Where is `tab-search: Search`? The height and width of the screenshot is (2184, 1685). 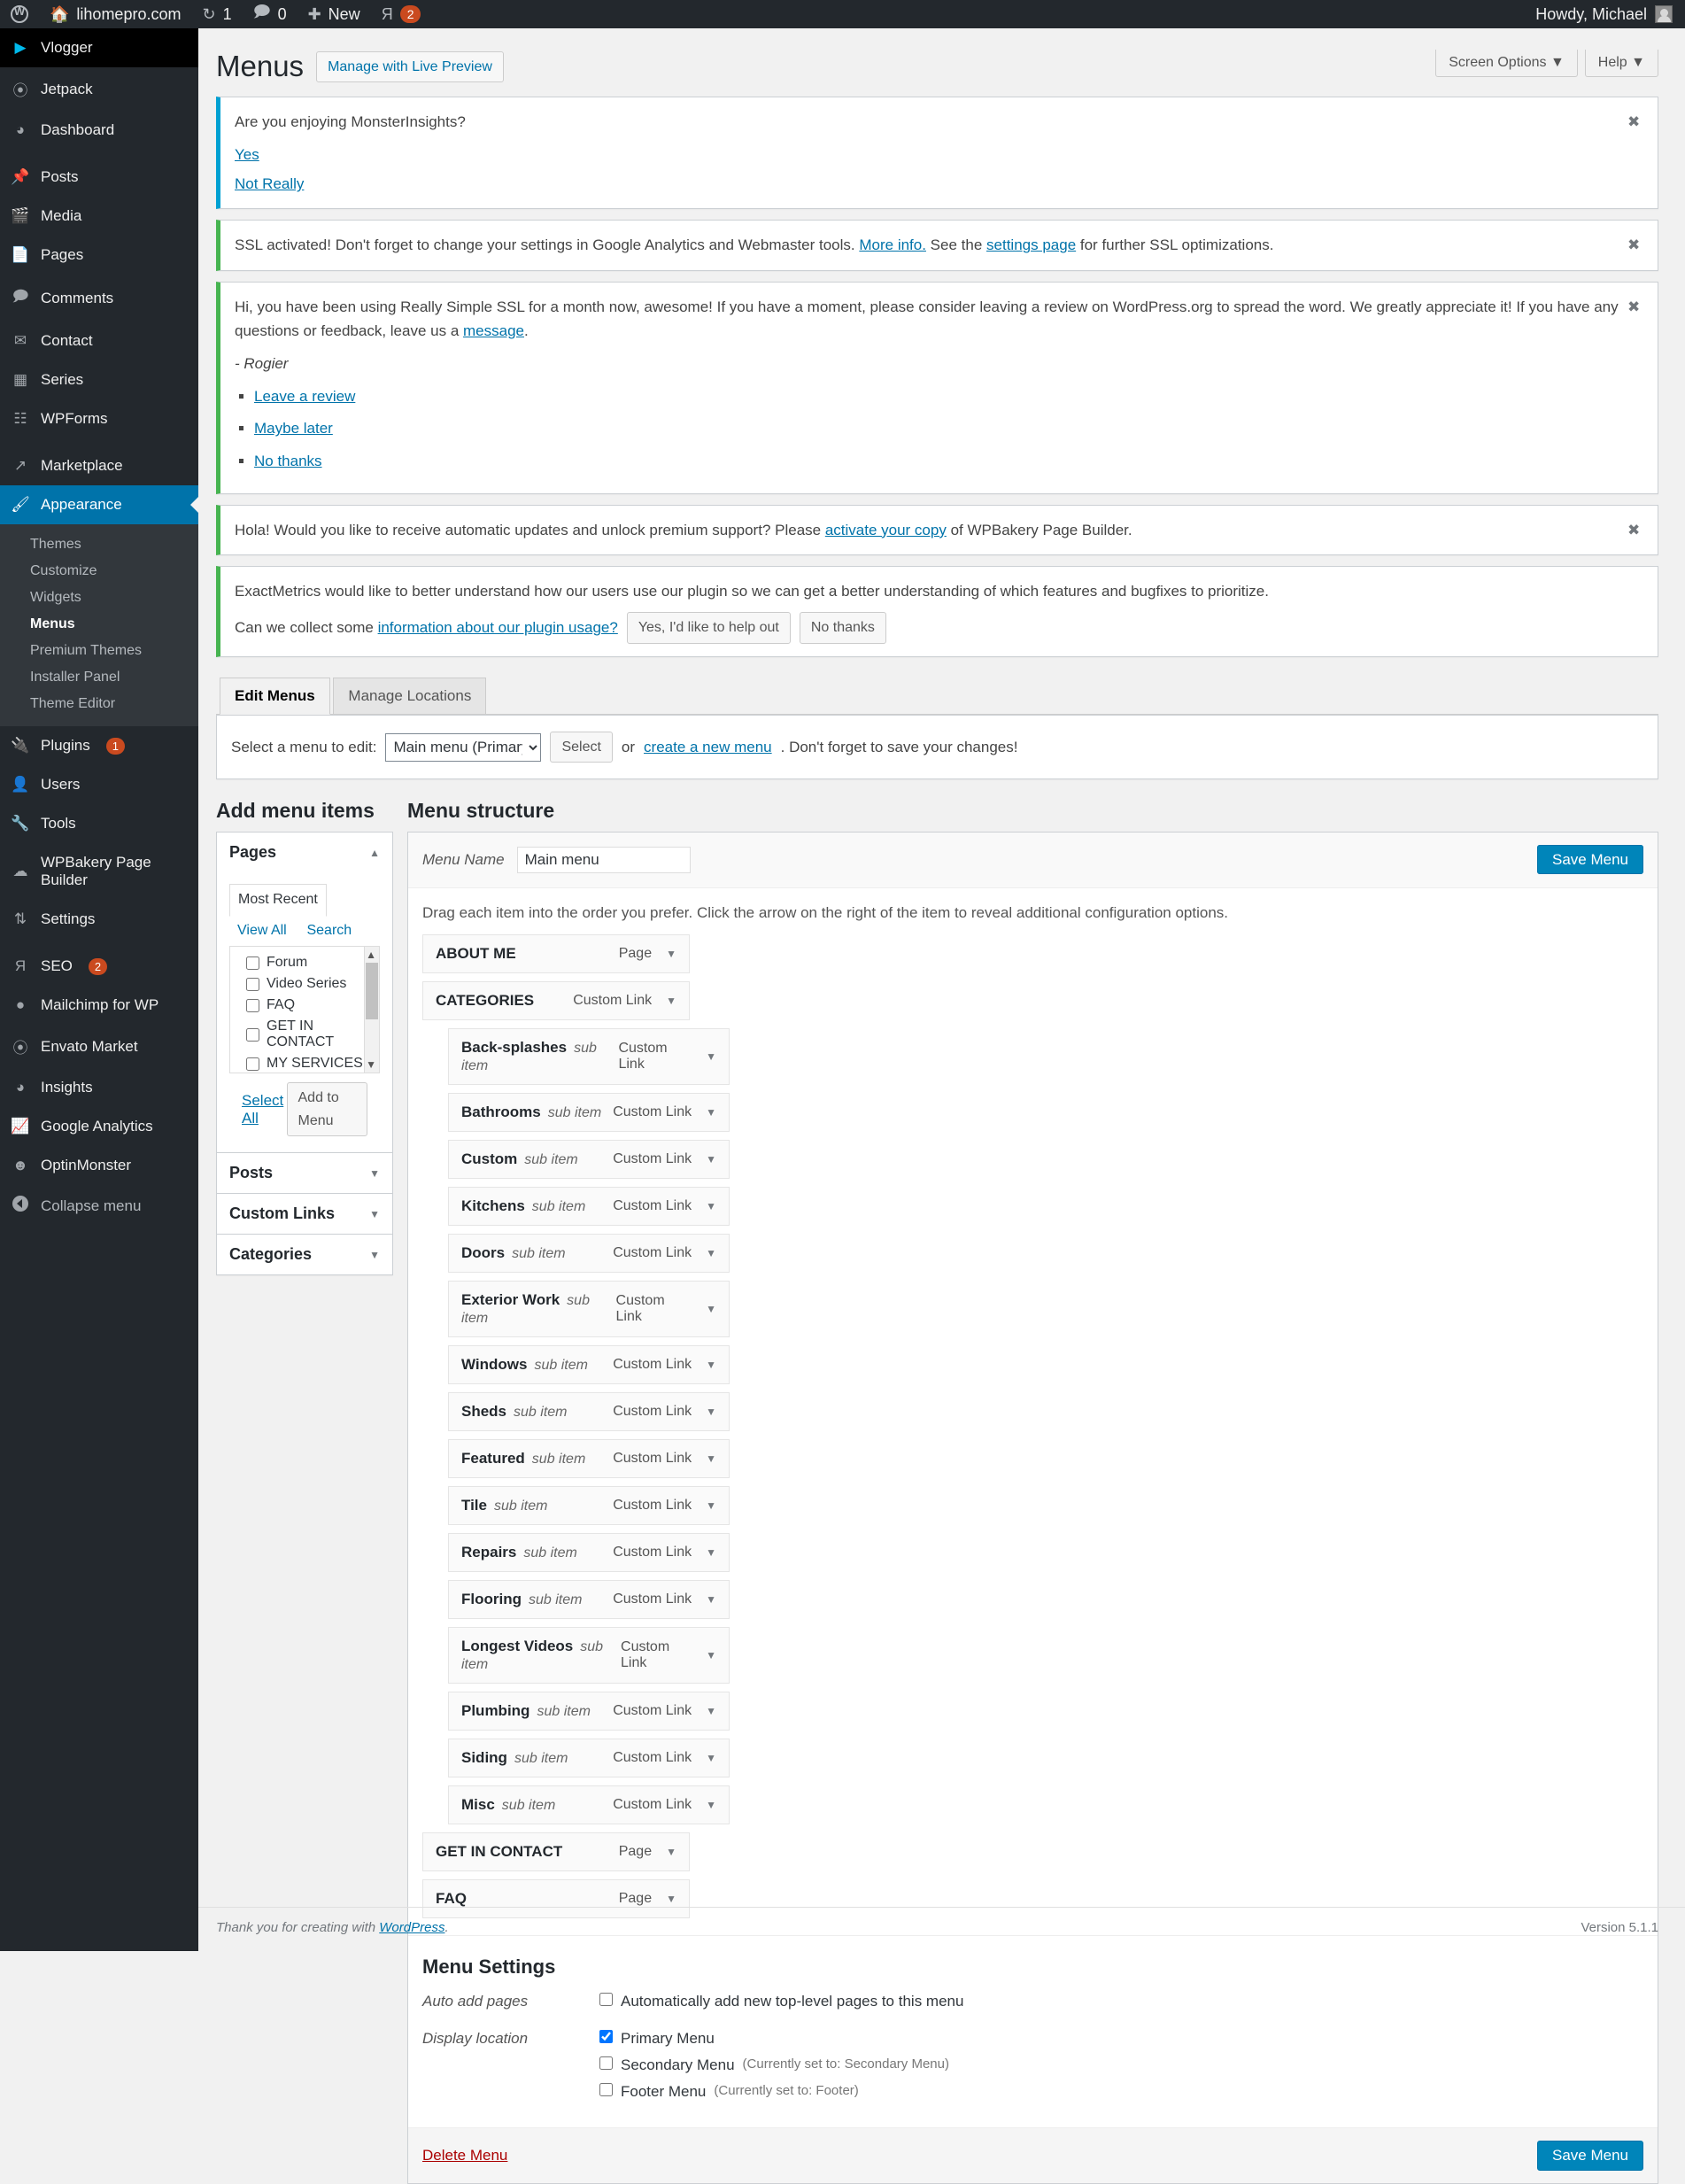
tab-search: Search is located at coordinates (328, 931).